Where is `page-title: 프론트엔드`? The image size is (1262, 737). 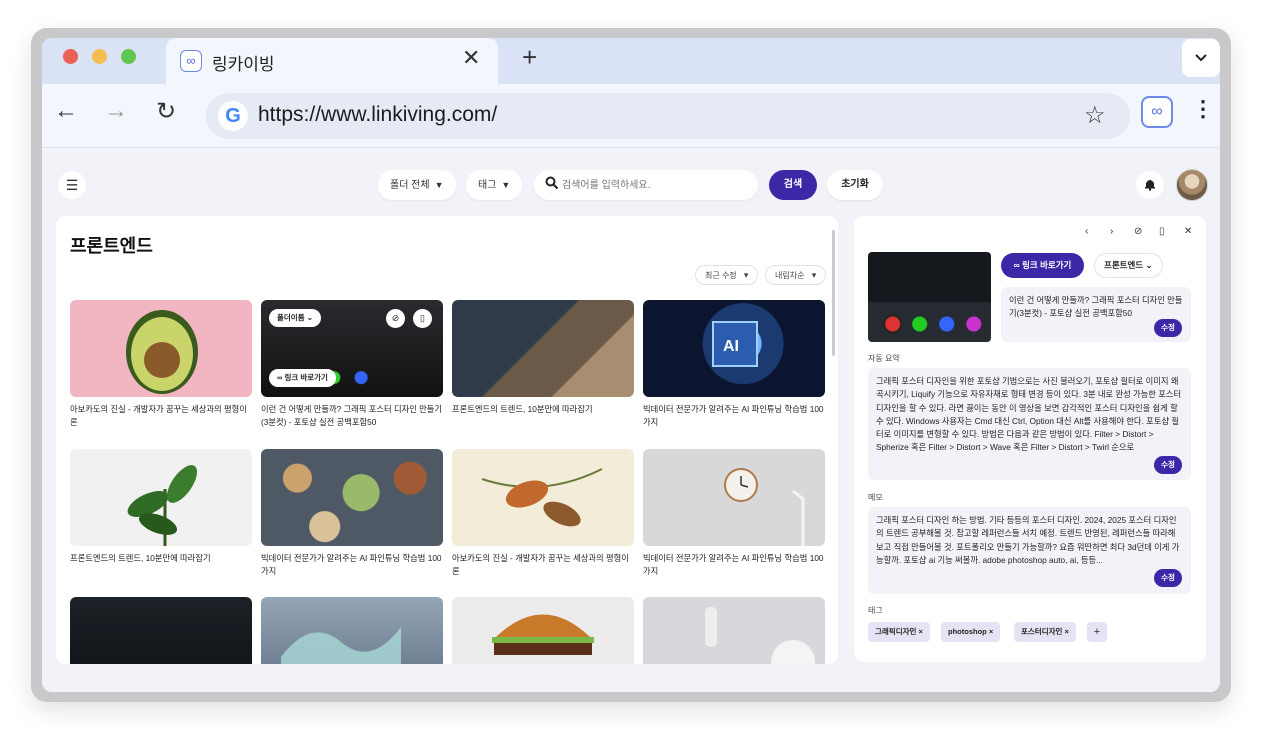 page-title: 프론트엔드 is located at coordinates (111, 246).